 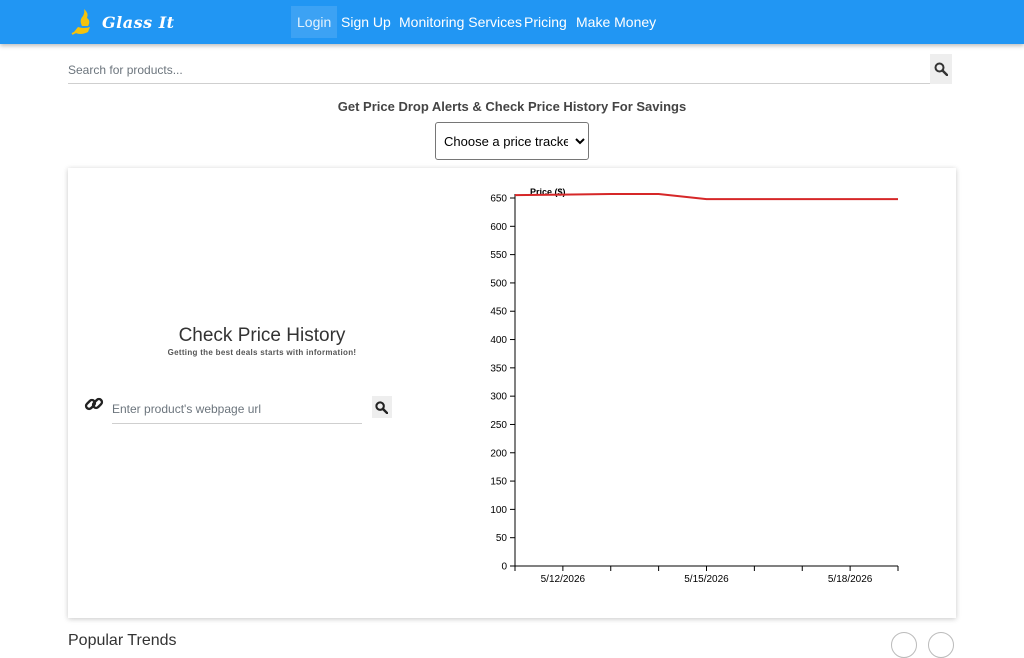 What do you see at coordinates (122, 640) in the screenshot?
I see `popular-trends-heading: Popular Trends` at bounding box center [122, 640].